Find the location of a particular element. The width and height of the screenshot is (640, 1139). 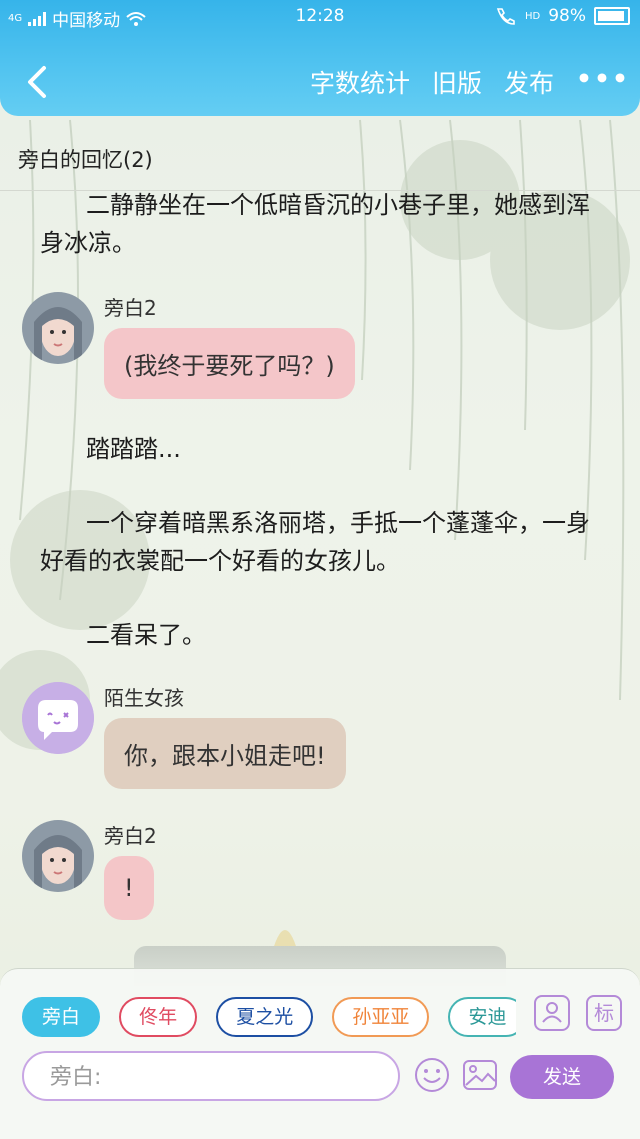

publish-button: 发布 is located at coordinates (529, 82).